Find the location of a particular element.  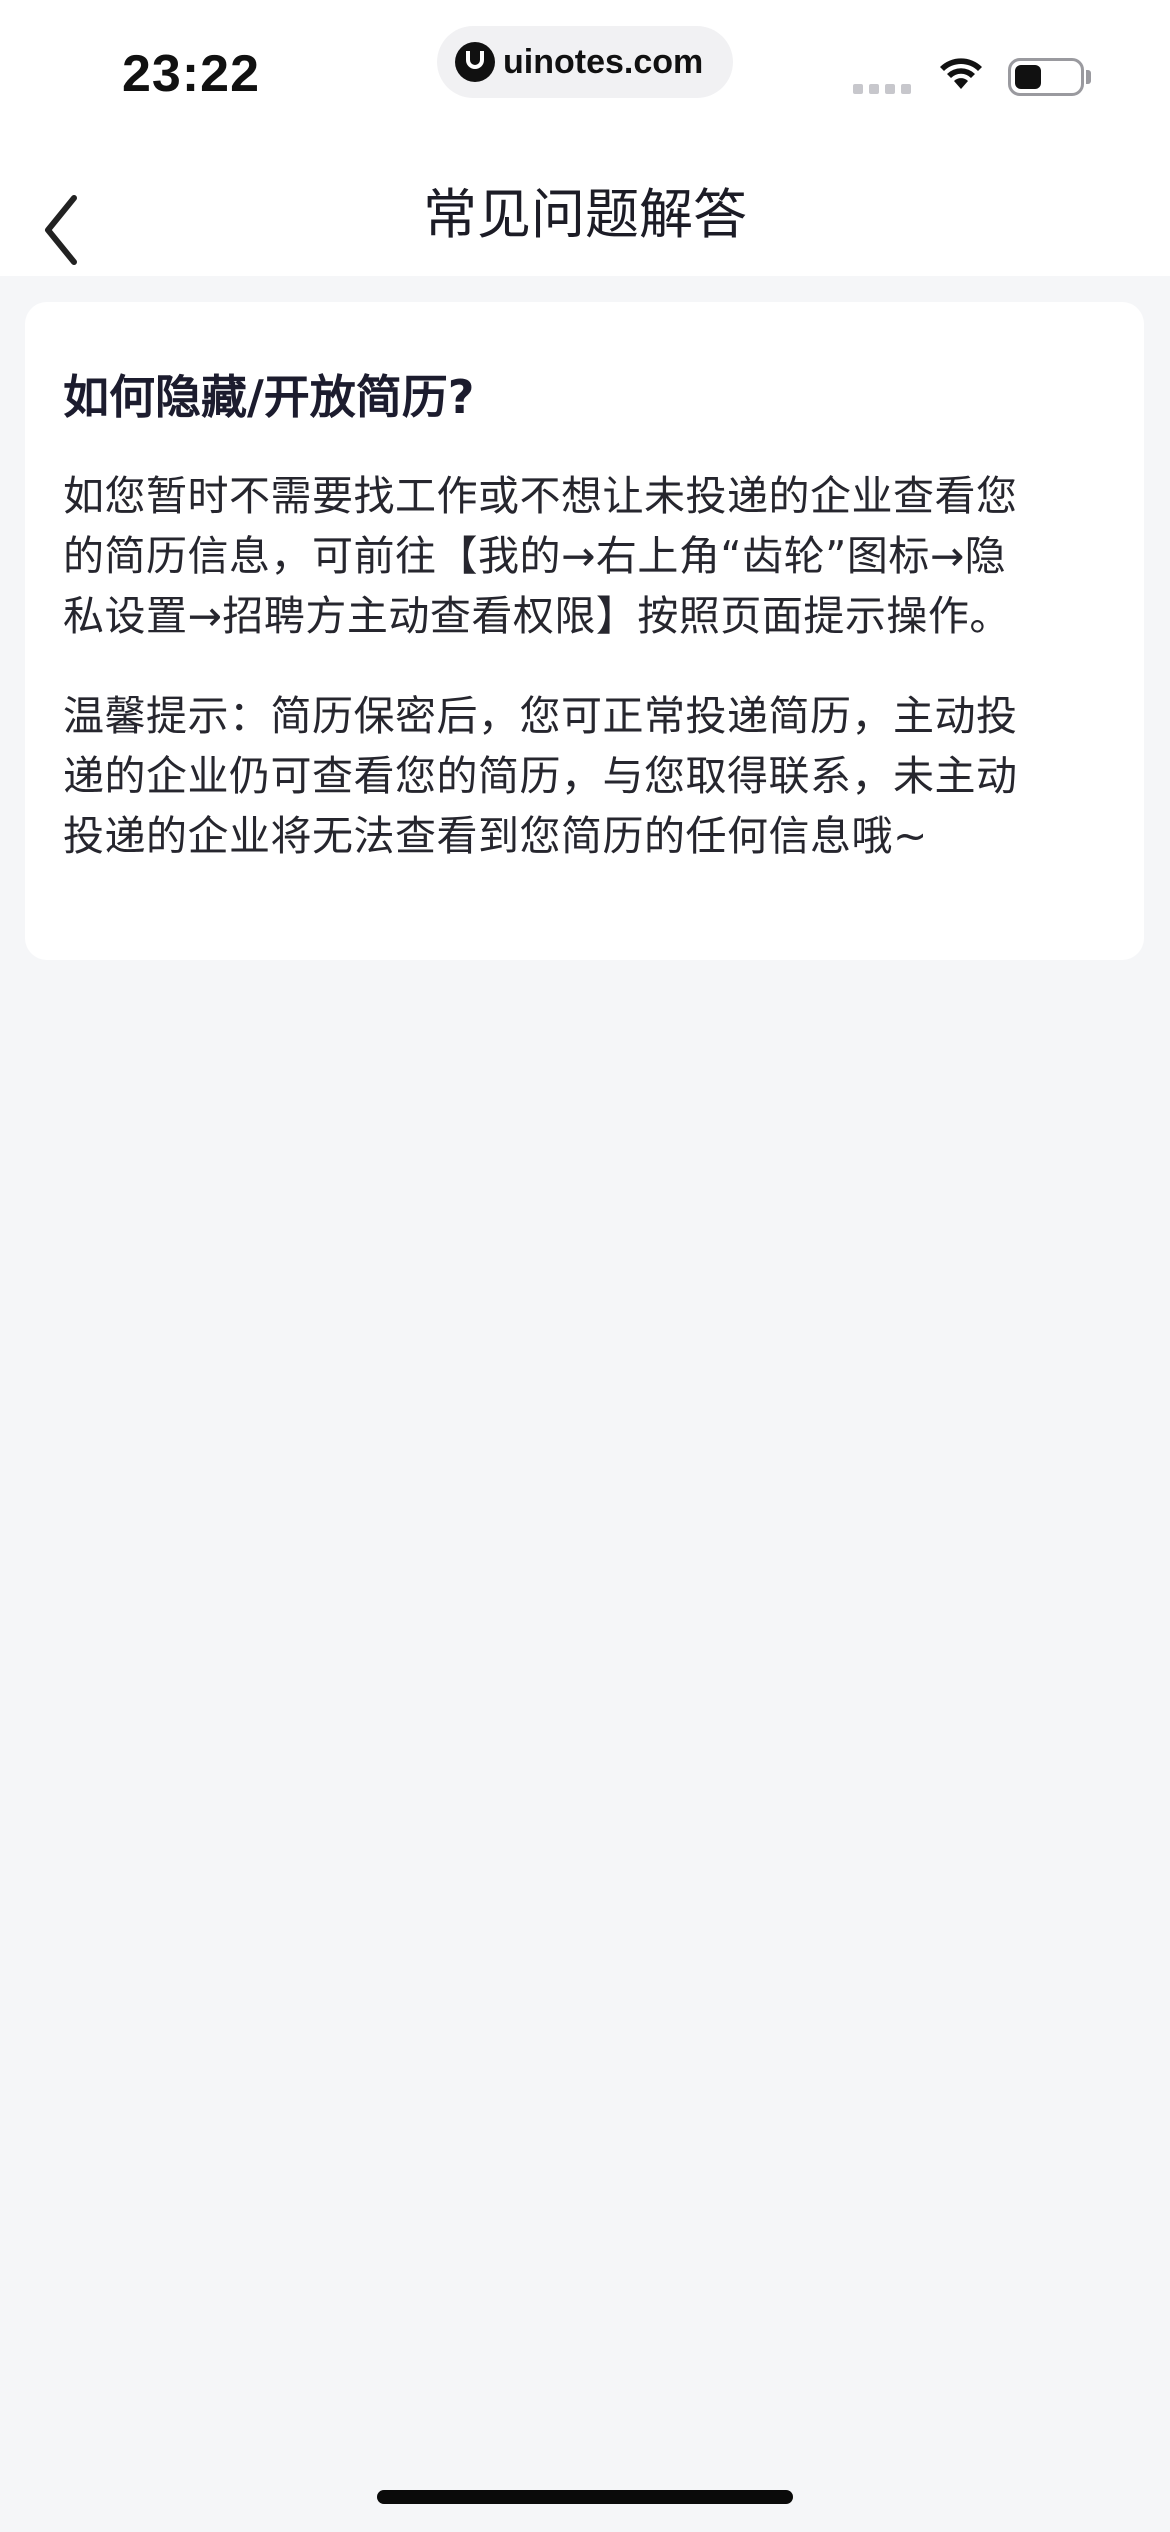

battery-cap is located at coordinates (1088, 77).